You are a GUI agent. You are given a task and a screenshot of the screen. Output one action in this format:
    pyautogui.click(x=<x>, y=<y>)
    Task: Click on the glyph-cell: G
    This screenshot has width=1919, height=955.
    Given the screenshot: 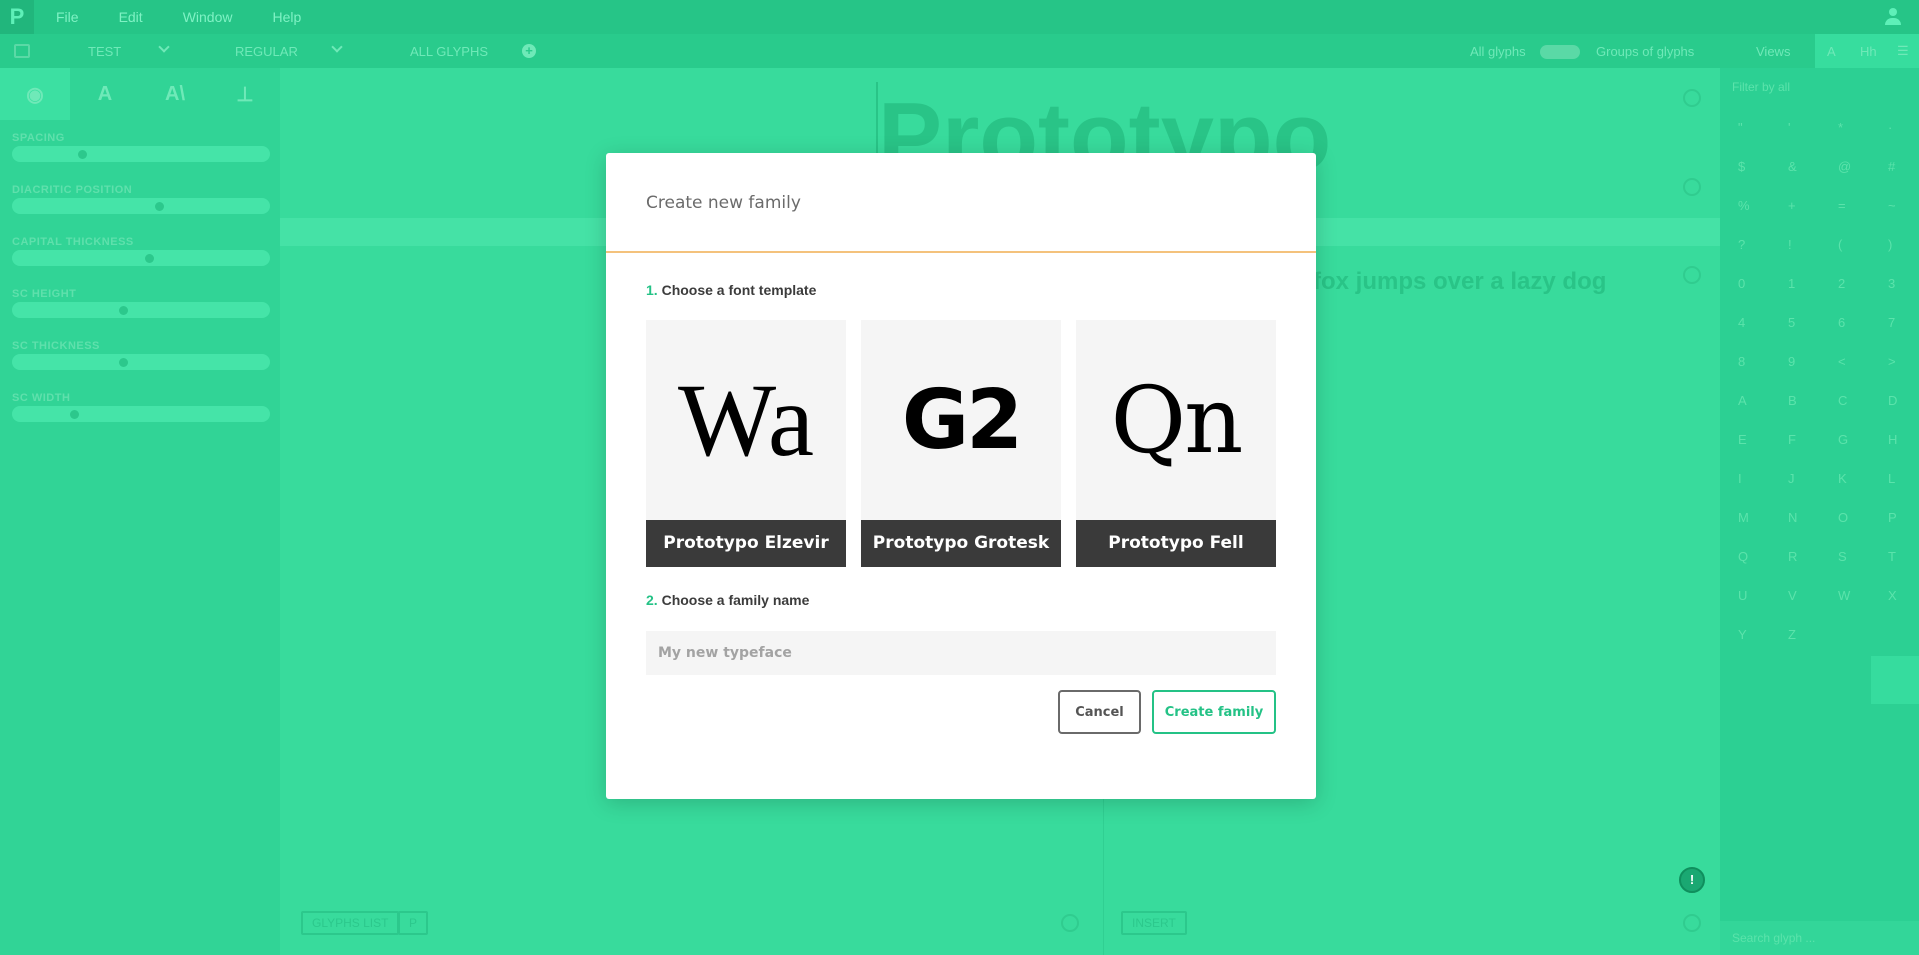 What is the action you would take?
    pyautogui.click(x=1863, y=439)
    